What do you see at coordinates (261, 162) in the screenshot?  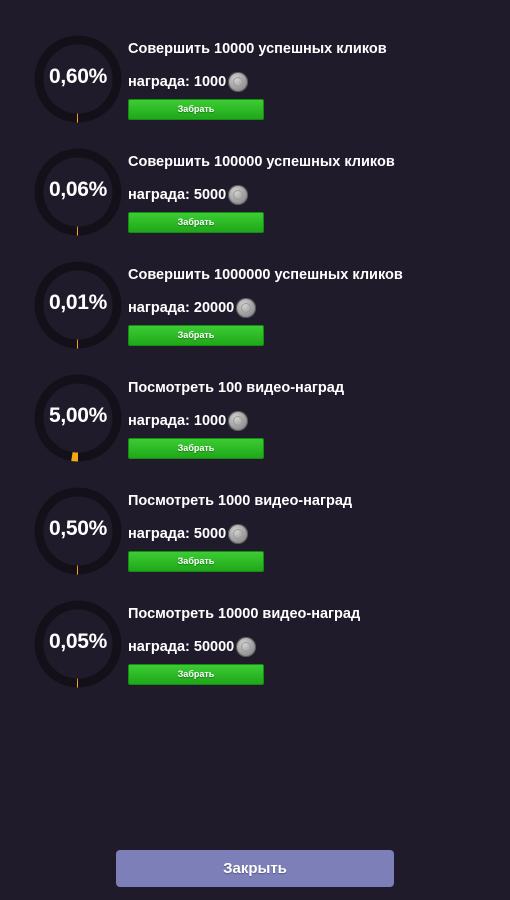 I see `task-title: Совершить 100000 успешных кликов` at bounding box center [261, 162].